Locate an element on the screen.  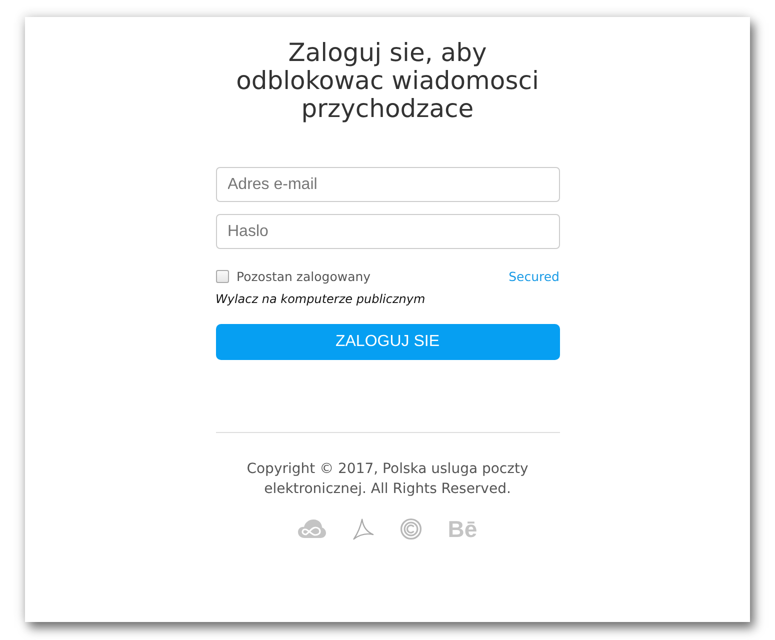
password-field: Haslo is located at coordinates (388, 231).